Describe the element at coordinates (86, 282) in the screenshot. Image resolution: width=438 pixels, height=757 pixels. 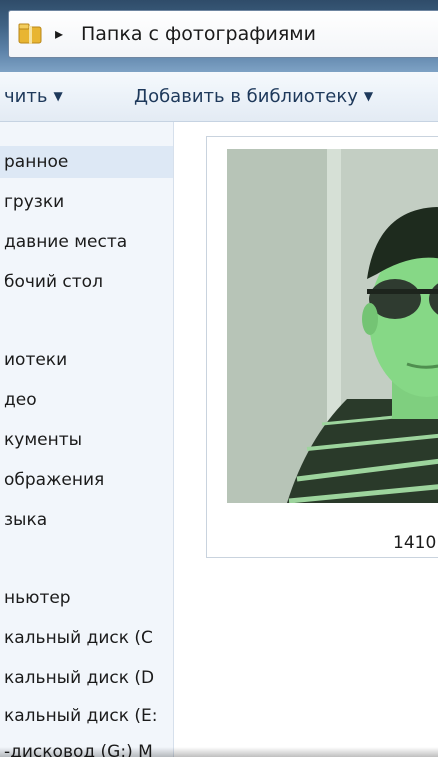
I see `nav-item-desktop: бочий стол` at that location.